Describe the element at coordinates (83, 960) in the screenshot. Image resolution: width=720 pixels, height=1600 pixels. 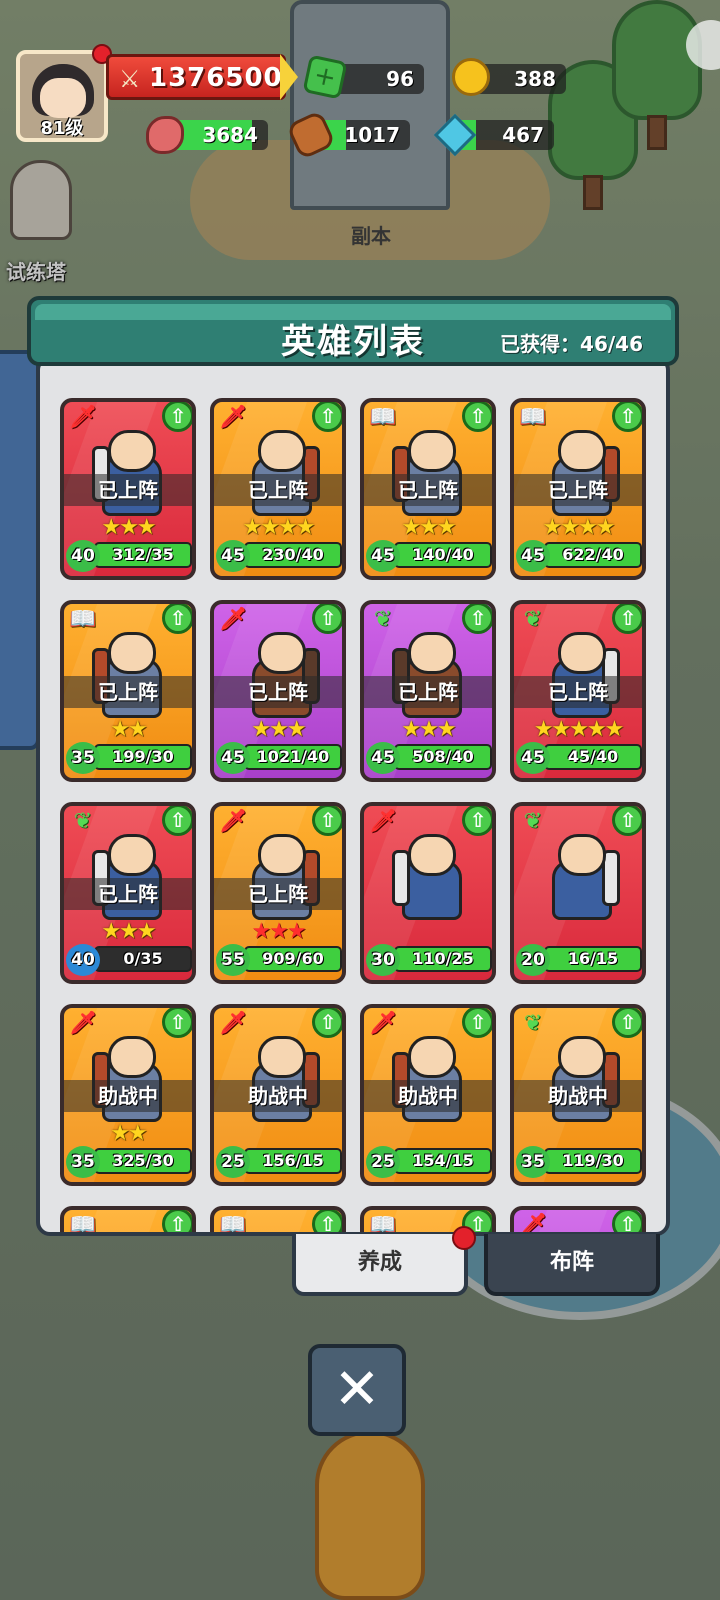
I see `hero-level-badge: 40` at that location.